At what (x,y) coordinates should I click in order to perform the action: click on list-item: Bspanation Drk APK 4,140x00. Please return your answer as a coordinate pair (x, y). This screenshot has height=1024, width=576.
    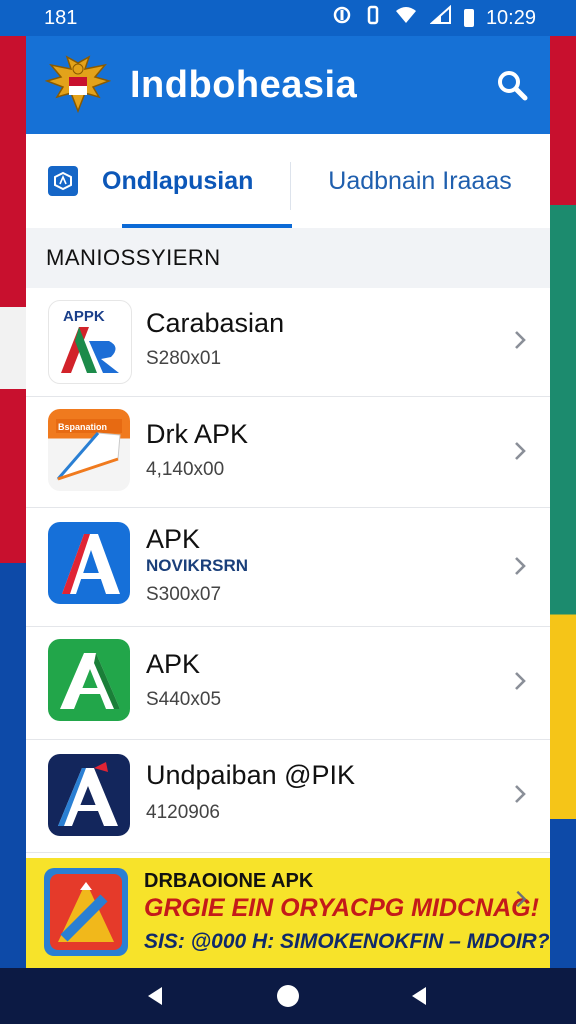
    Looking at the image, I should click on (288, 452).